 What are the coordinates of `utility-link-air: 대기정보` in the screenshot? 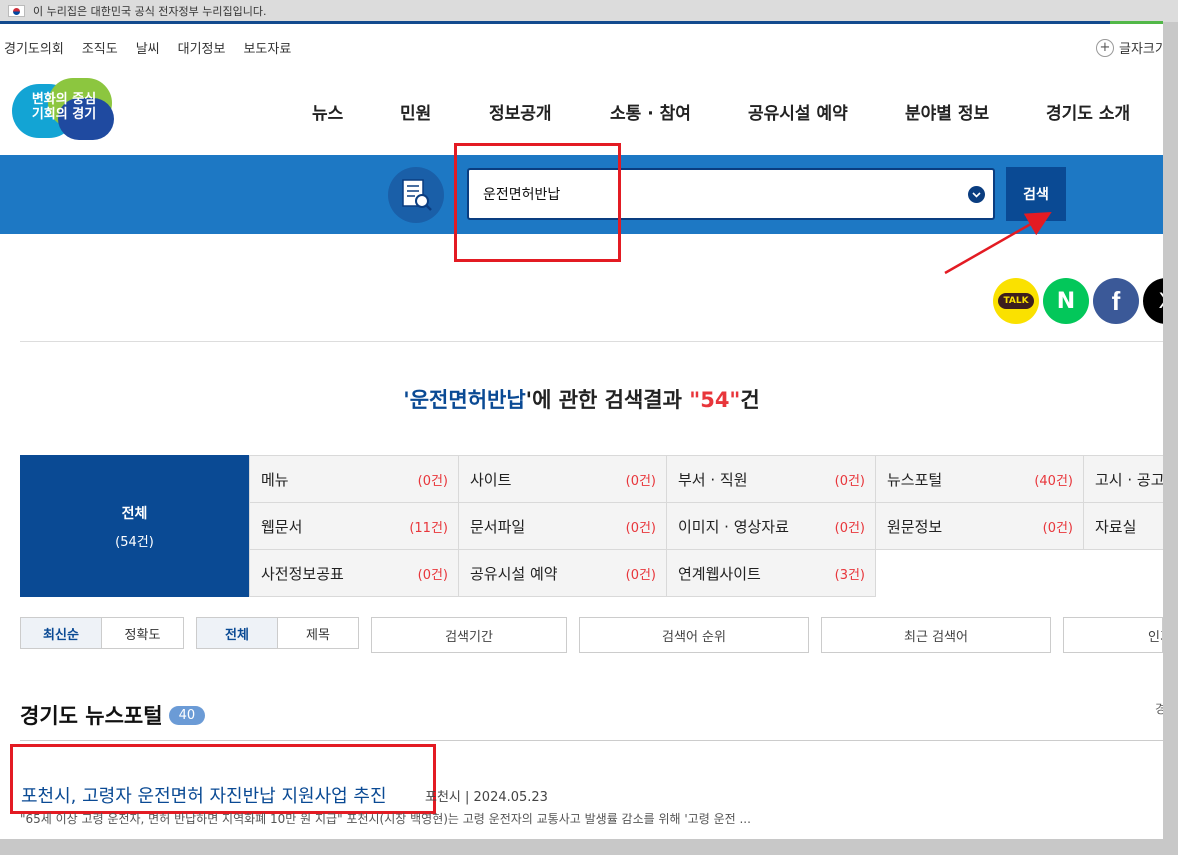 It's located at (202, 47).